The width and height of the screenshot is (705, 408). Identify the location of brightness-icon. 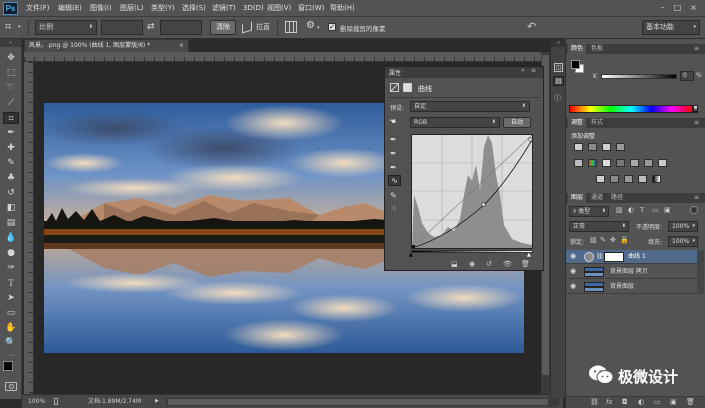
(578, 147).